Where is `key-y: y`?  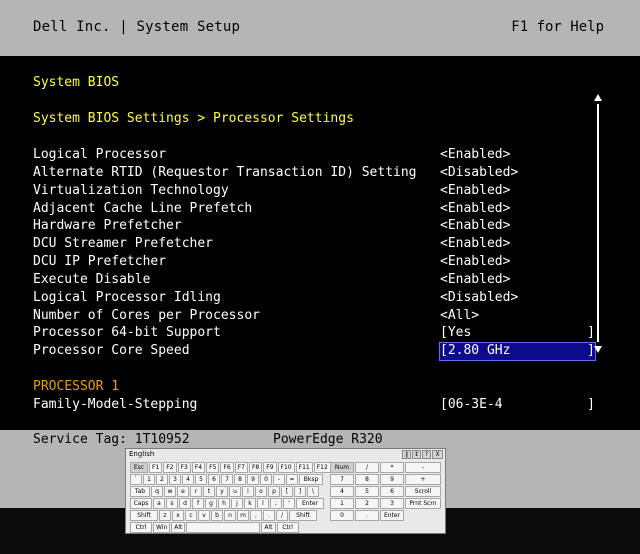 key-y: y is located at coordinates (222, 491).